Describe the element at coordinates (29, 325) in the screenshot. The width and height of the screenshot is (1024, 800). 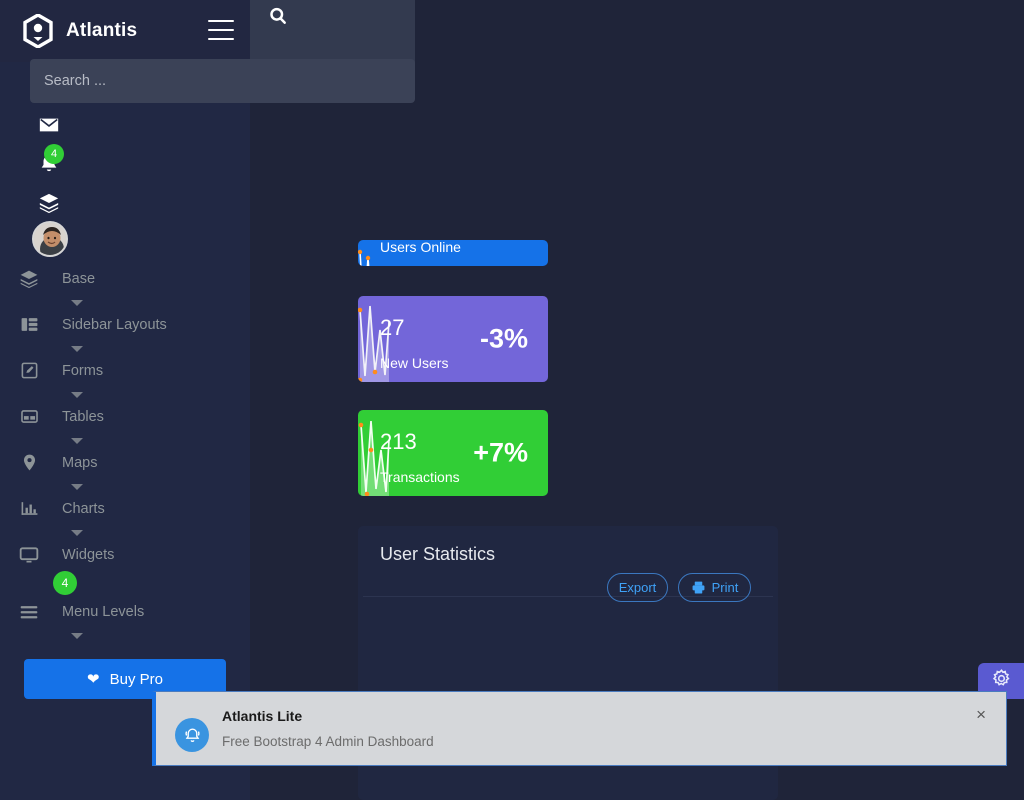
I see `table-columns-icon` at that location.